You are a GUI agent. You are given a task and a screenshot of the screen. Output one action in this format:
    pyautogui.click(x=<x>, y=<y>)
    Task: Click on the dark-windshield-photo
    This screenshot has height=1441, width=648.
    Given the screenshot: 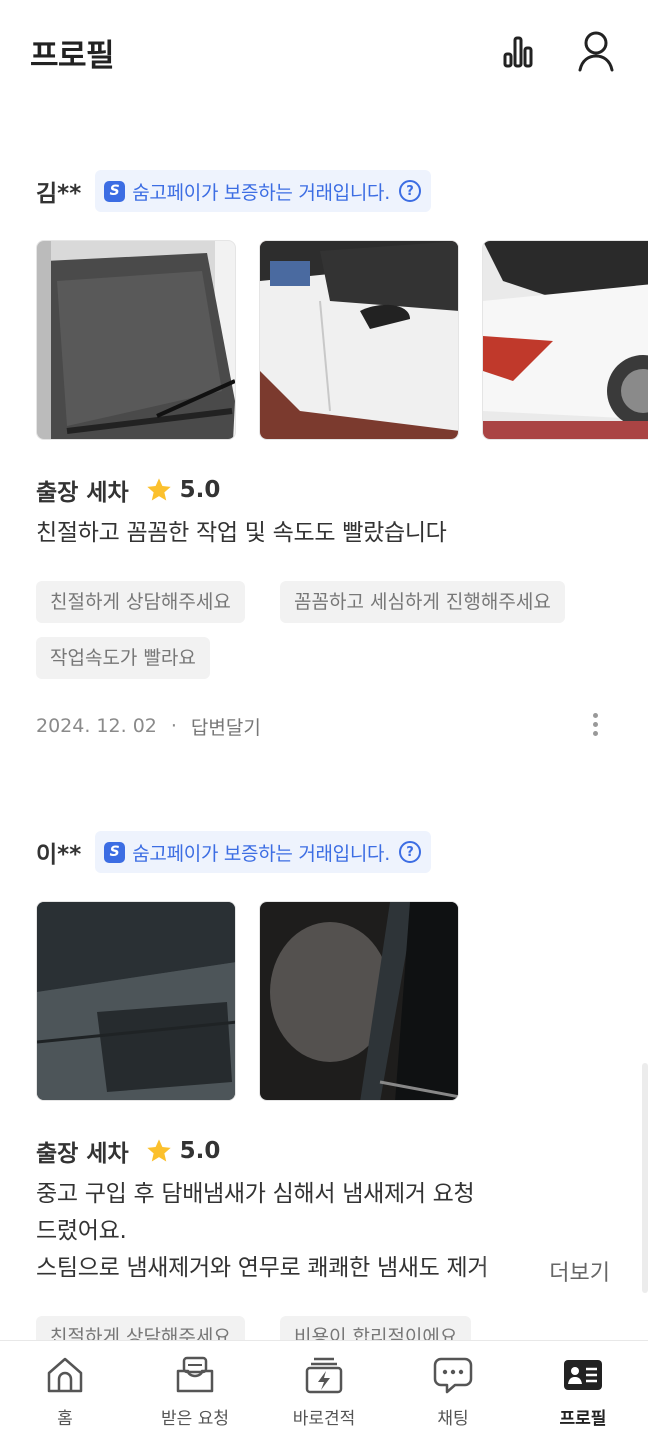 What is the action you would take?
    pyautogui.click(x=136, y=1001)
    